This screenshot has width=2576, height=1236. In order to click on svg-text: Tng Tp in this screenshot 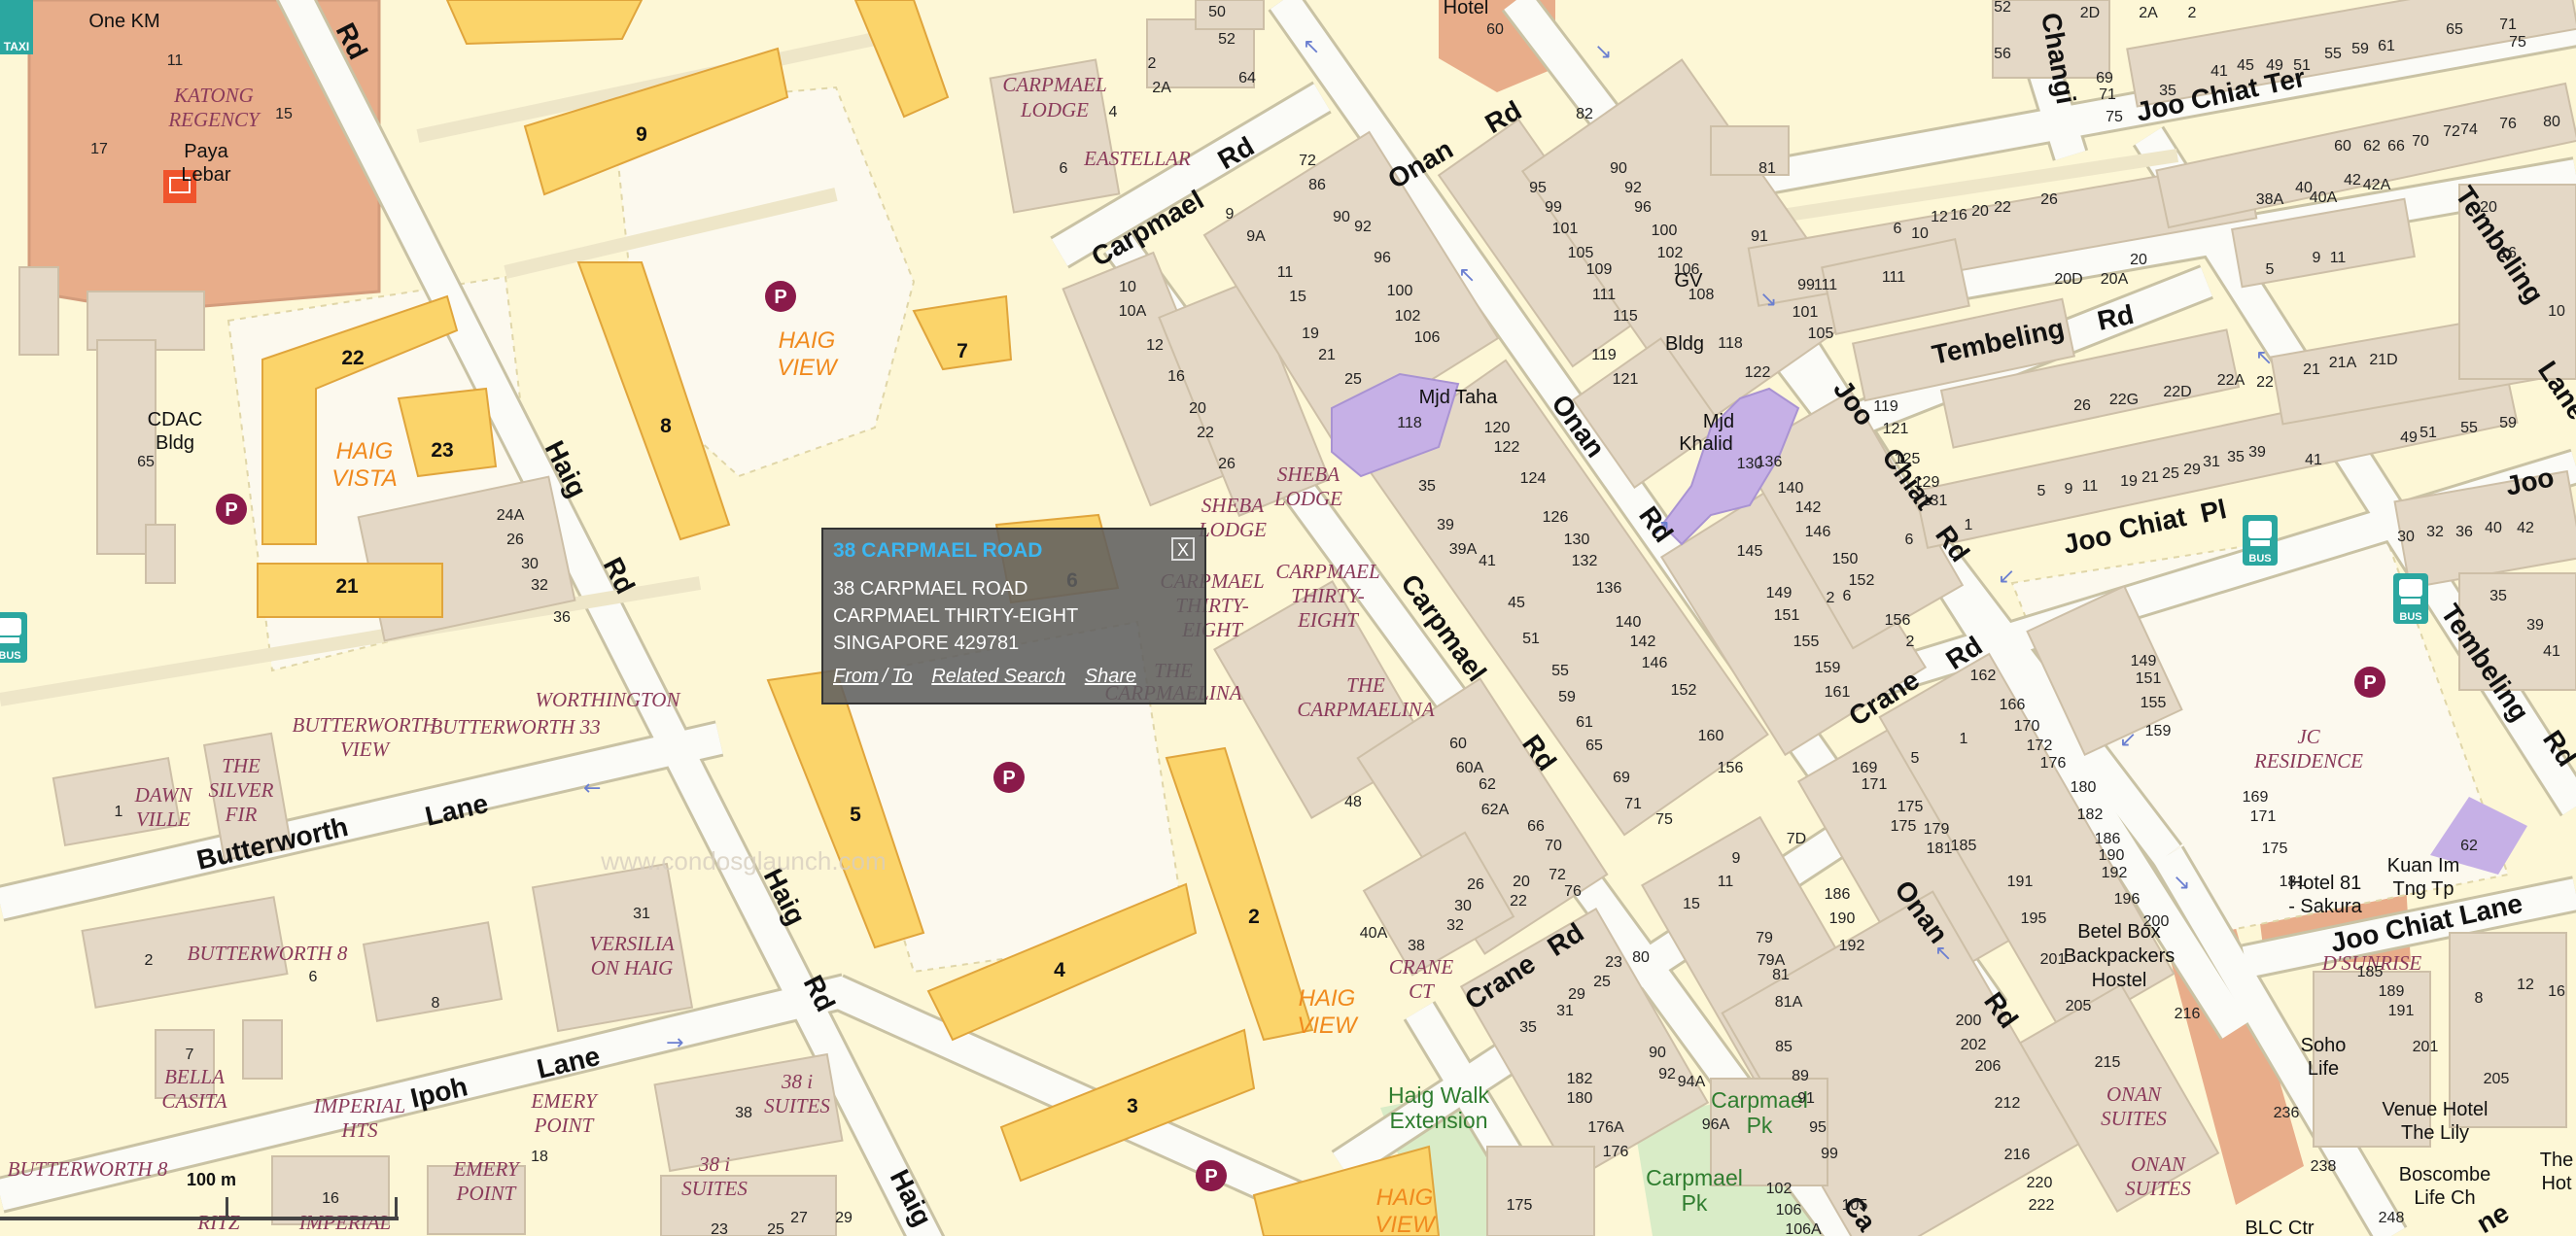, I will do `click(2423, 889)`.